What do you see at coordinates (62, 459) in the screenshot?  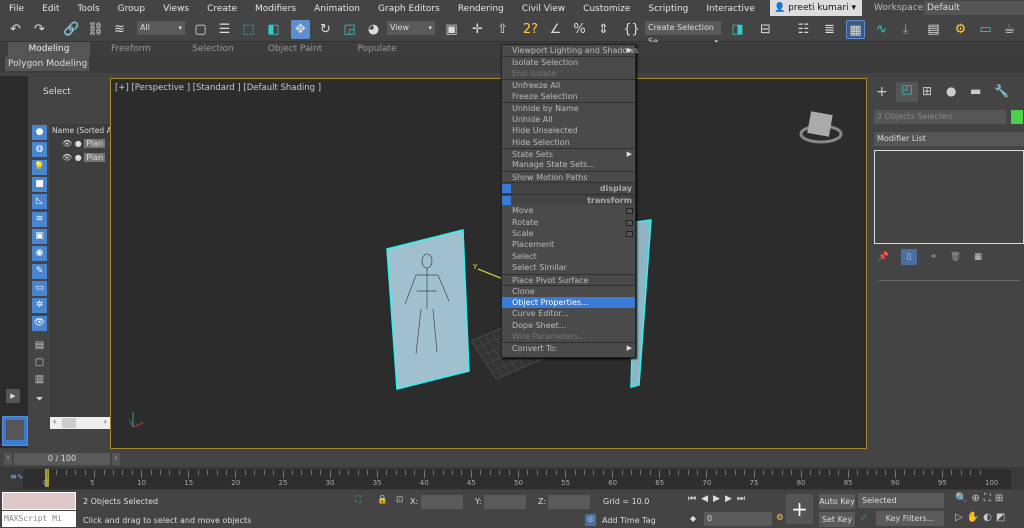 I see `time-slider-thumb: 0 / 100` at bounding box center [62, 459].